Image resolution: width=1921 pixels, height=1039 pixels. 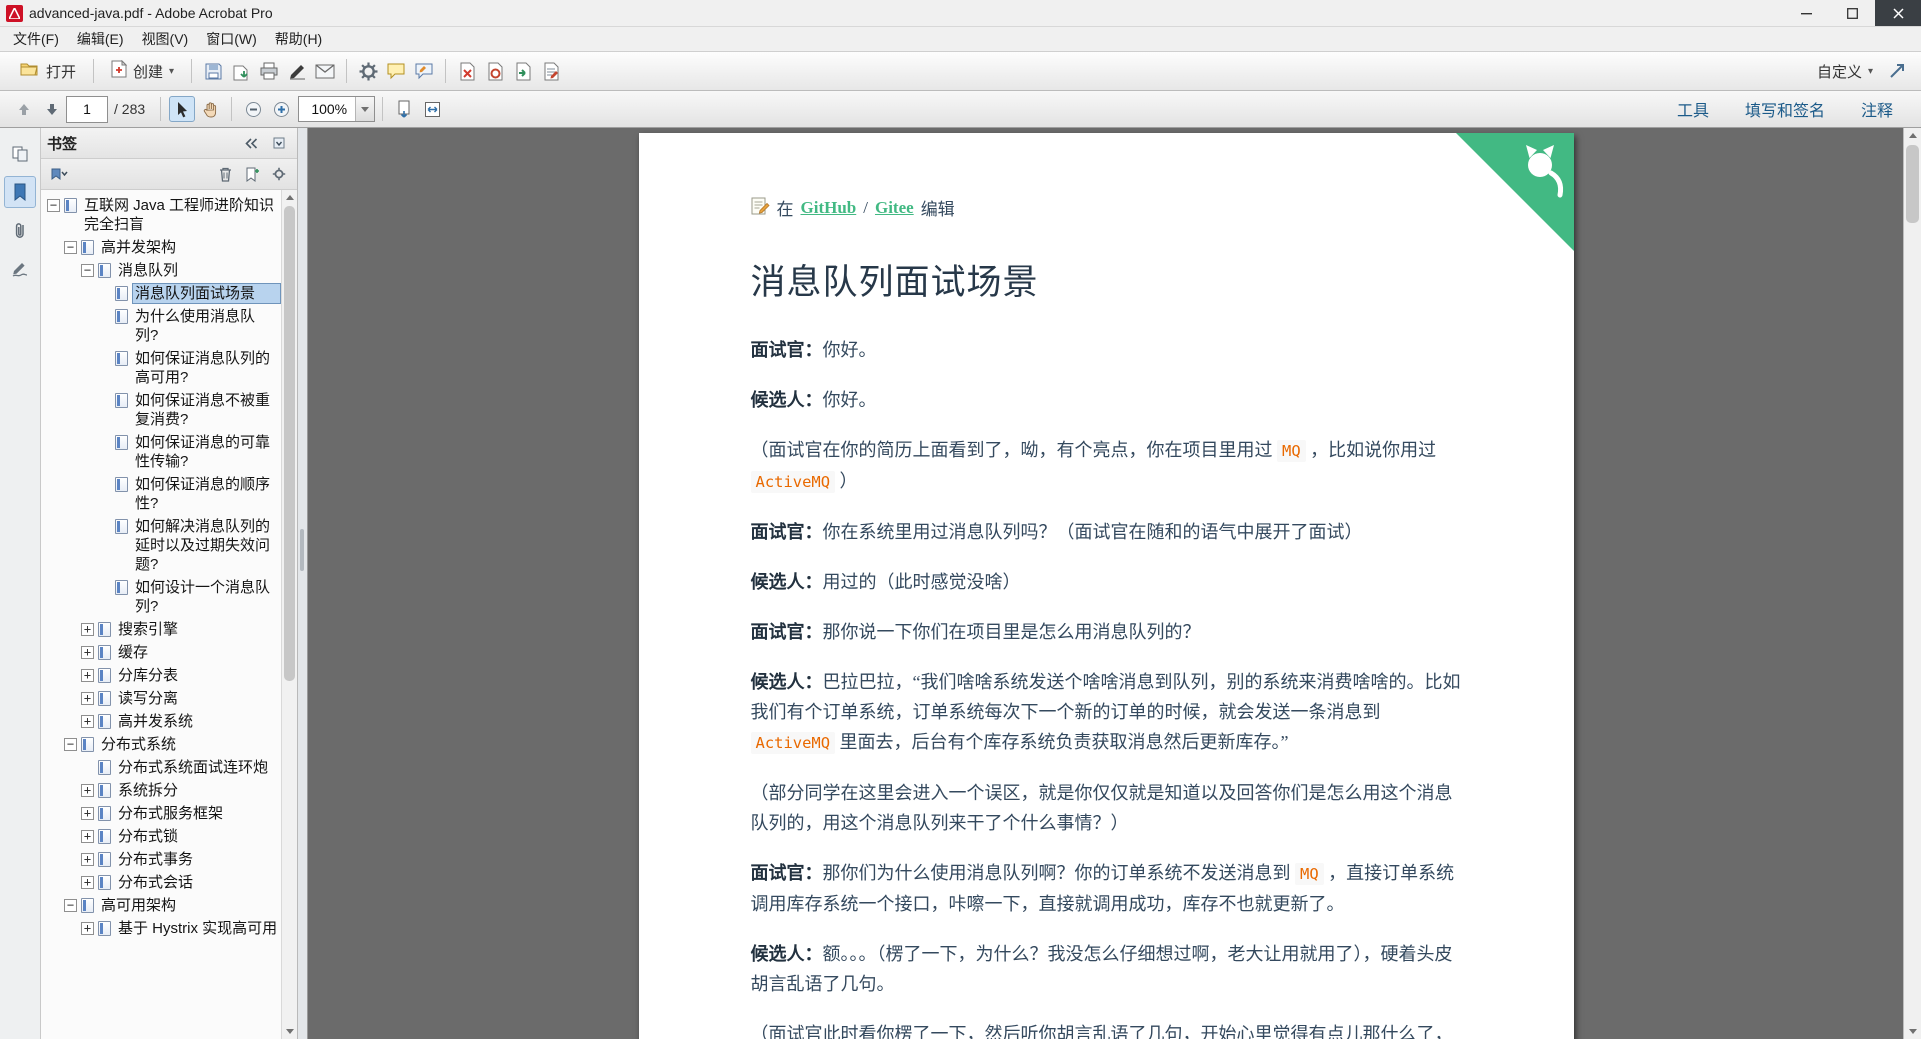 I want to click on bookmark-item: + 分布式事务, so click(x=161, y=859).